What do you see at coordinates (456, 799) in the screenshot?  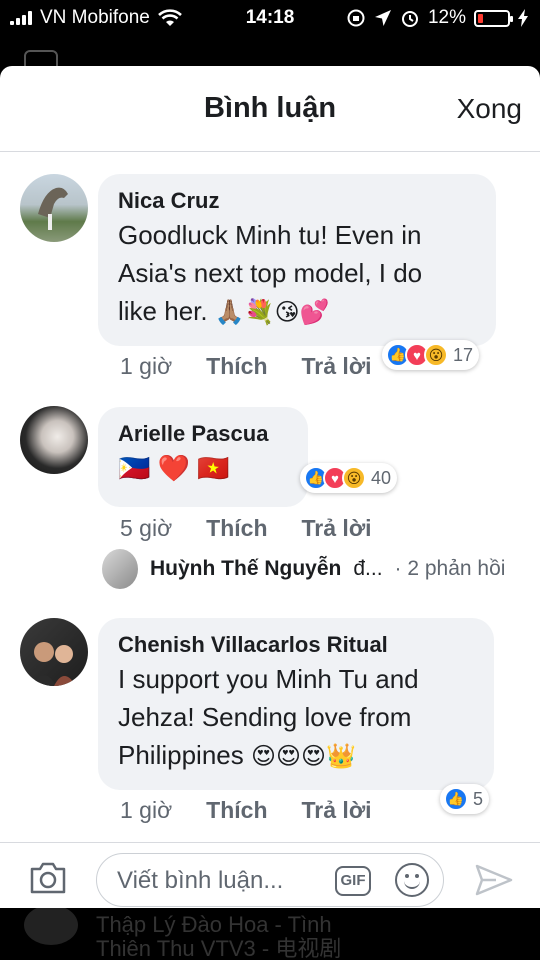 I see `like-reaction-icon: 👍` at bounding box center [456, 799].